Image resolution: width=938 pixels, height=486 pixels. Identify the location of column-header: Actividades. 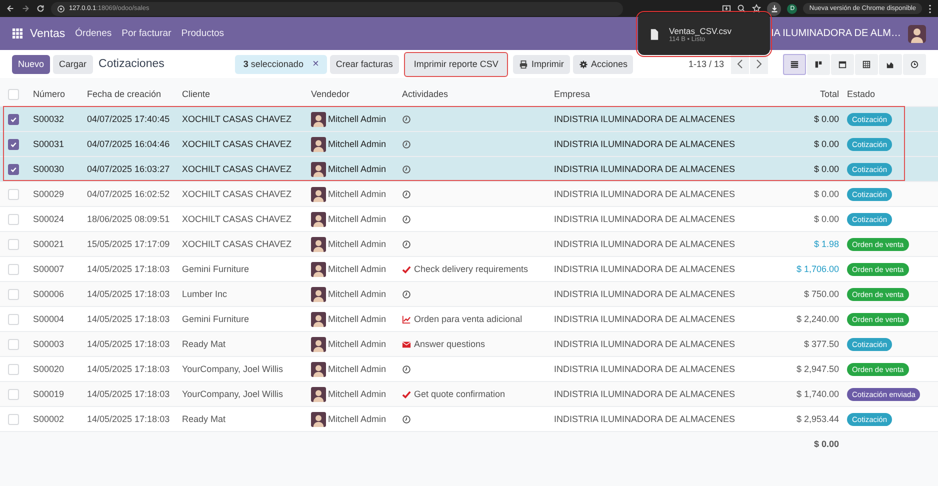
(425, 94).